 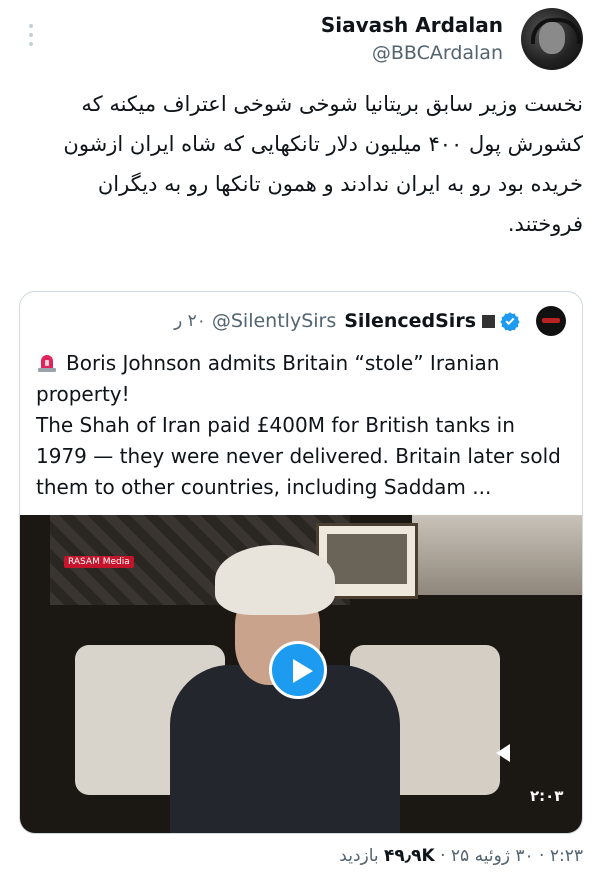 I want to click on black-square-emoji, so click(x=488, y=321).